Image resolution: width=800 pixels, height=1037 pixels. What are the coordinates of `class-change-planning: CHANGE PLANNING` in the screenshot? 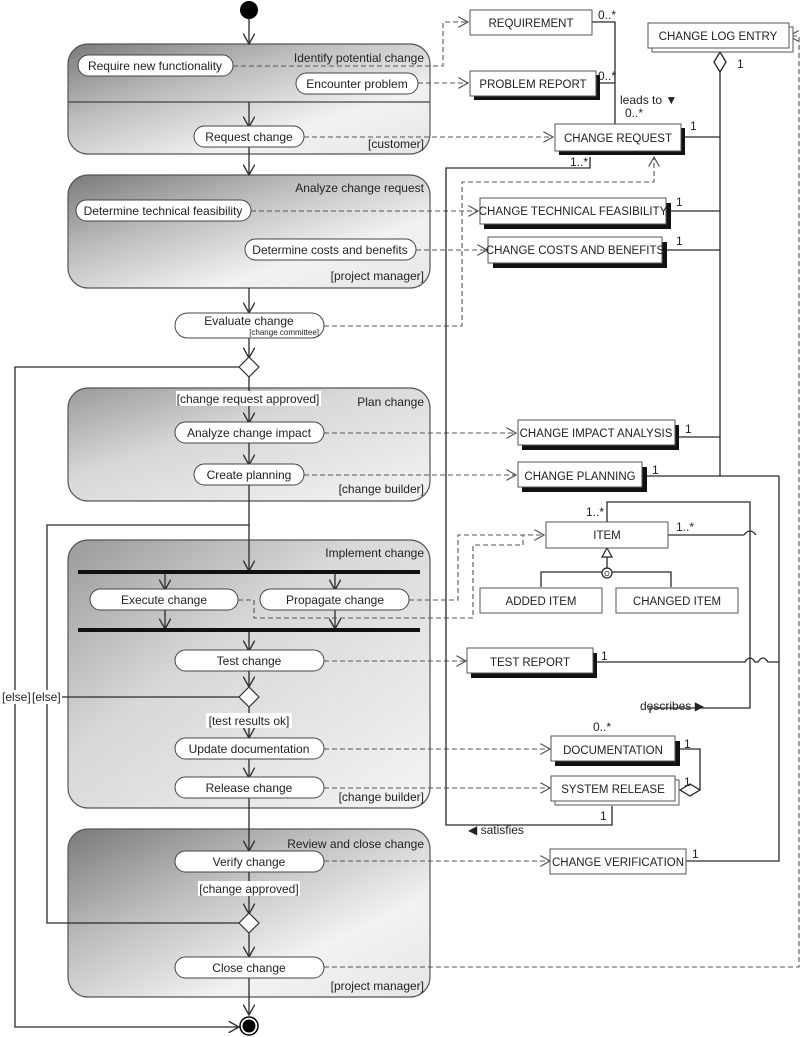 It's located at (582, 476).